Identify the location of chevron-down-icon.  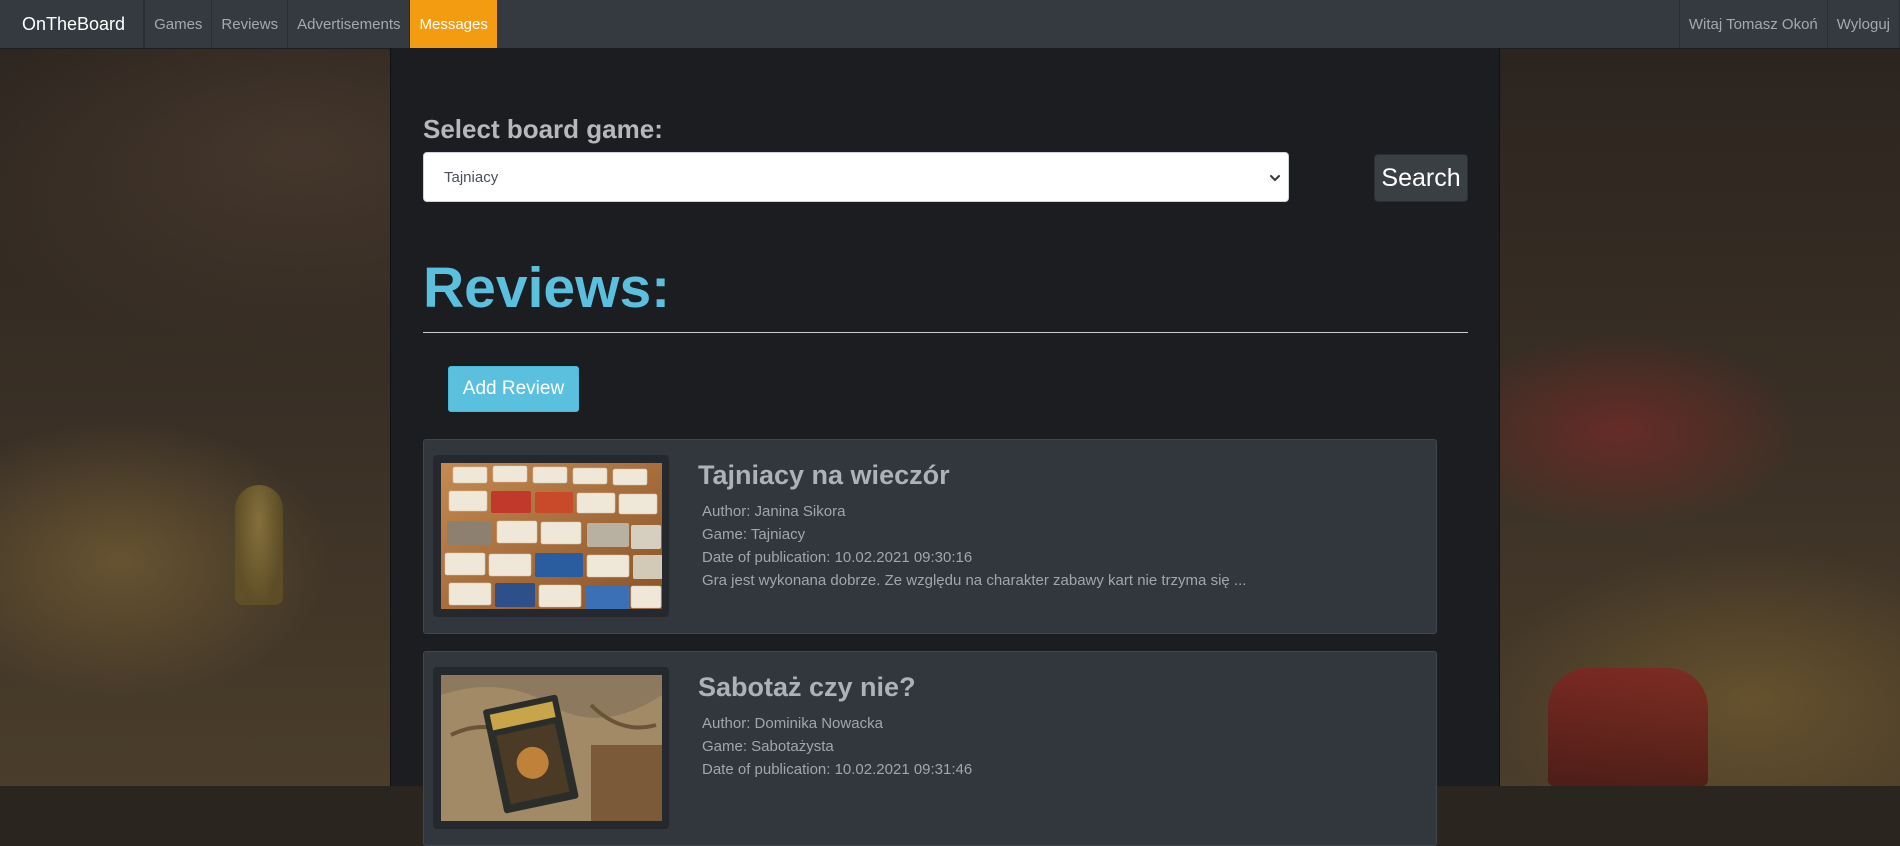
(1275, 178).